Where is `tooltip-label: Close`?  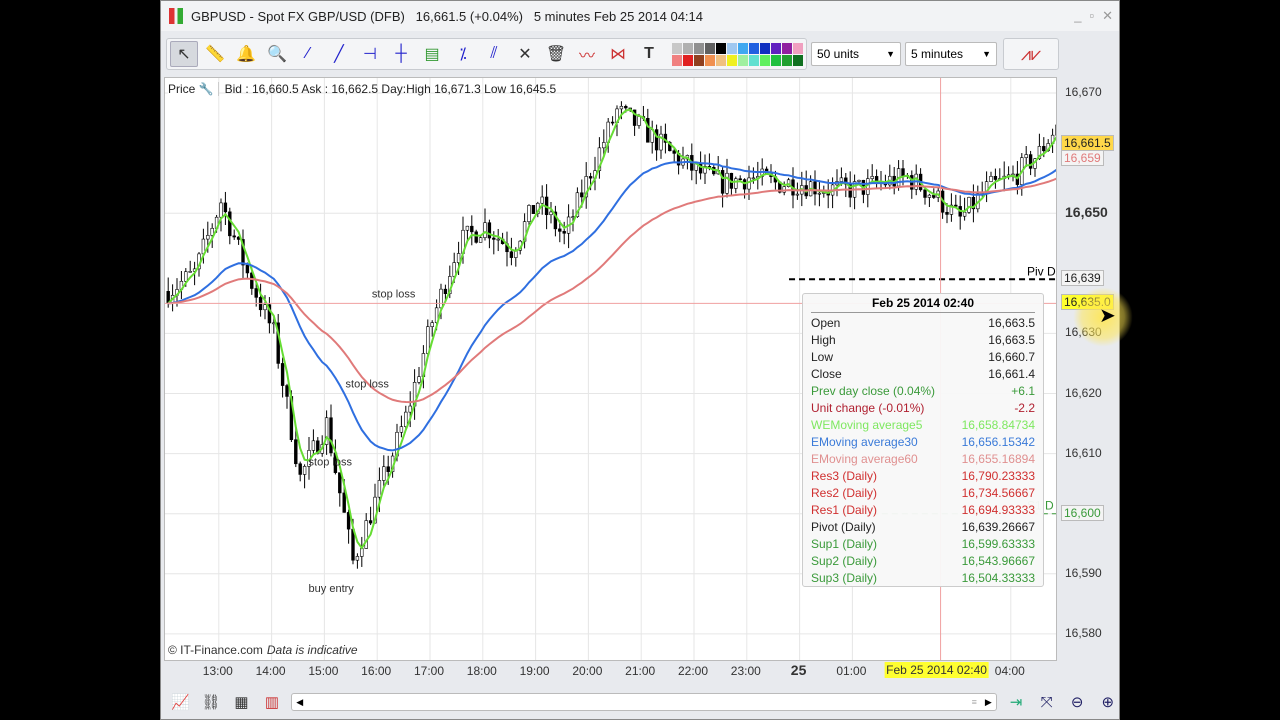
tooltip-label: Close is located at coordinates (826, 374).